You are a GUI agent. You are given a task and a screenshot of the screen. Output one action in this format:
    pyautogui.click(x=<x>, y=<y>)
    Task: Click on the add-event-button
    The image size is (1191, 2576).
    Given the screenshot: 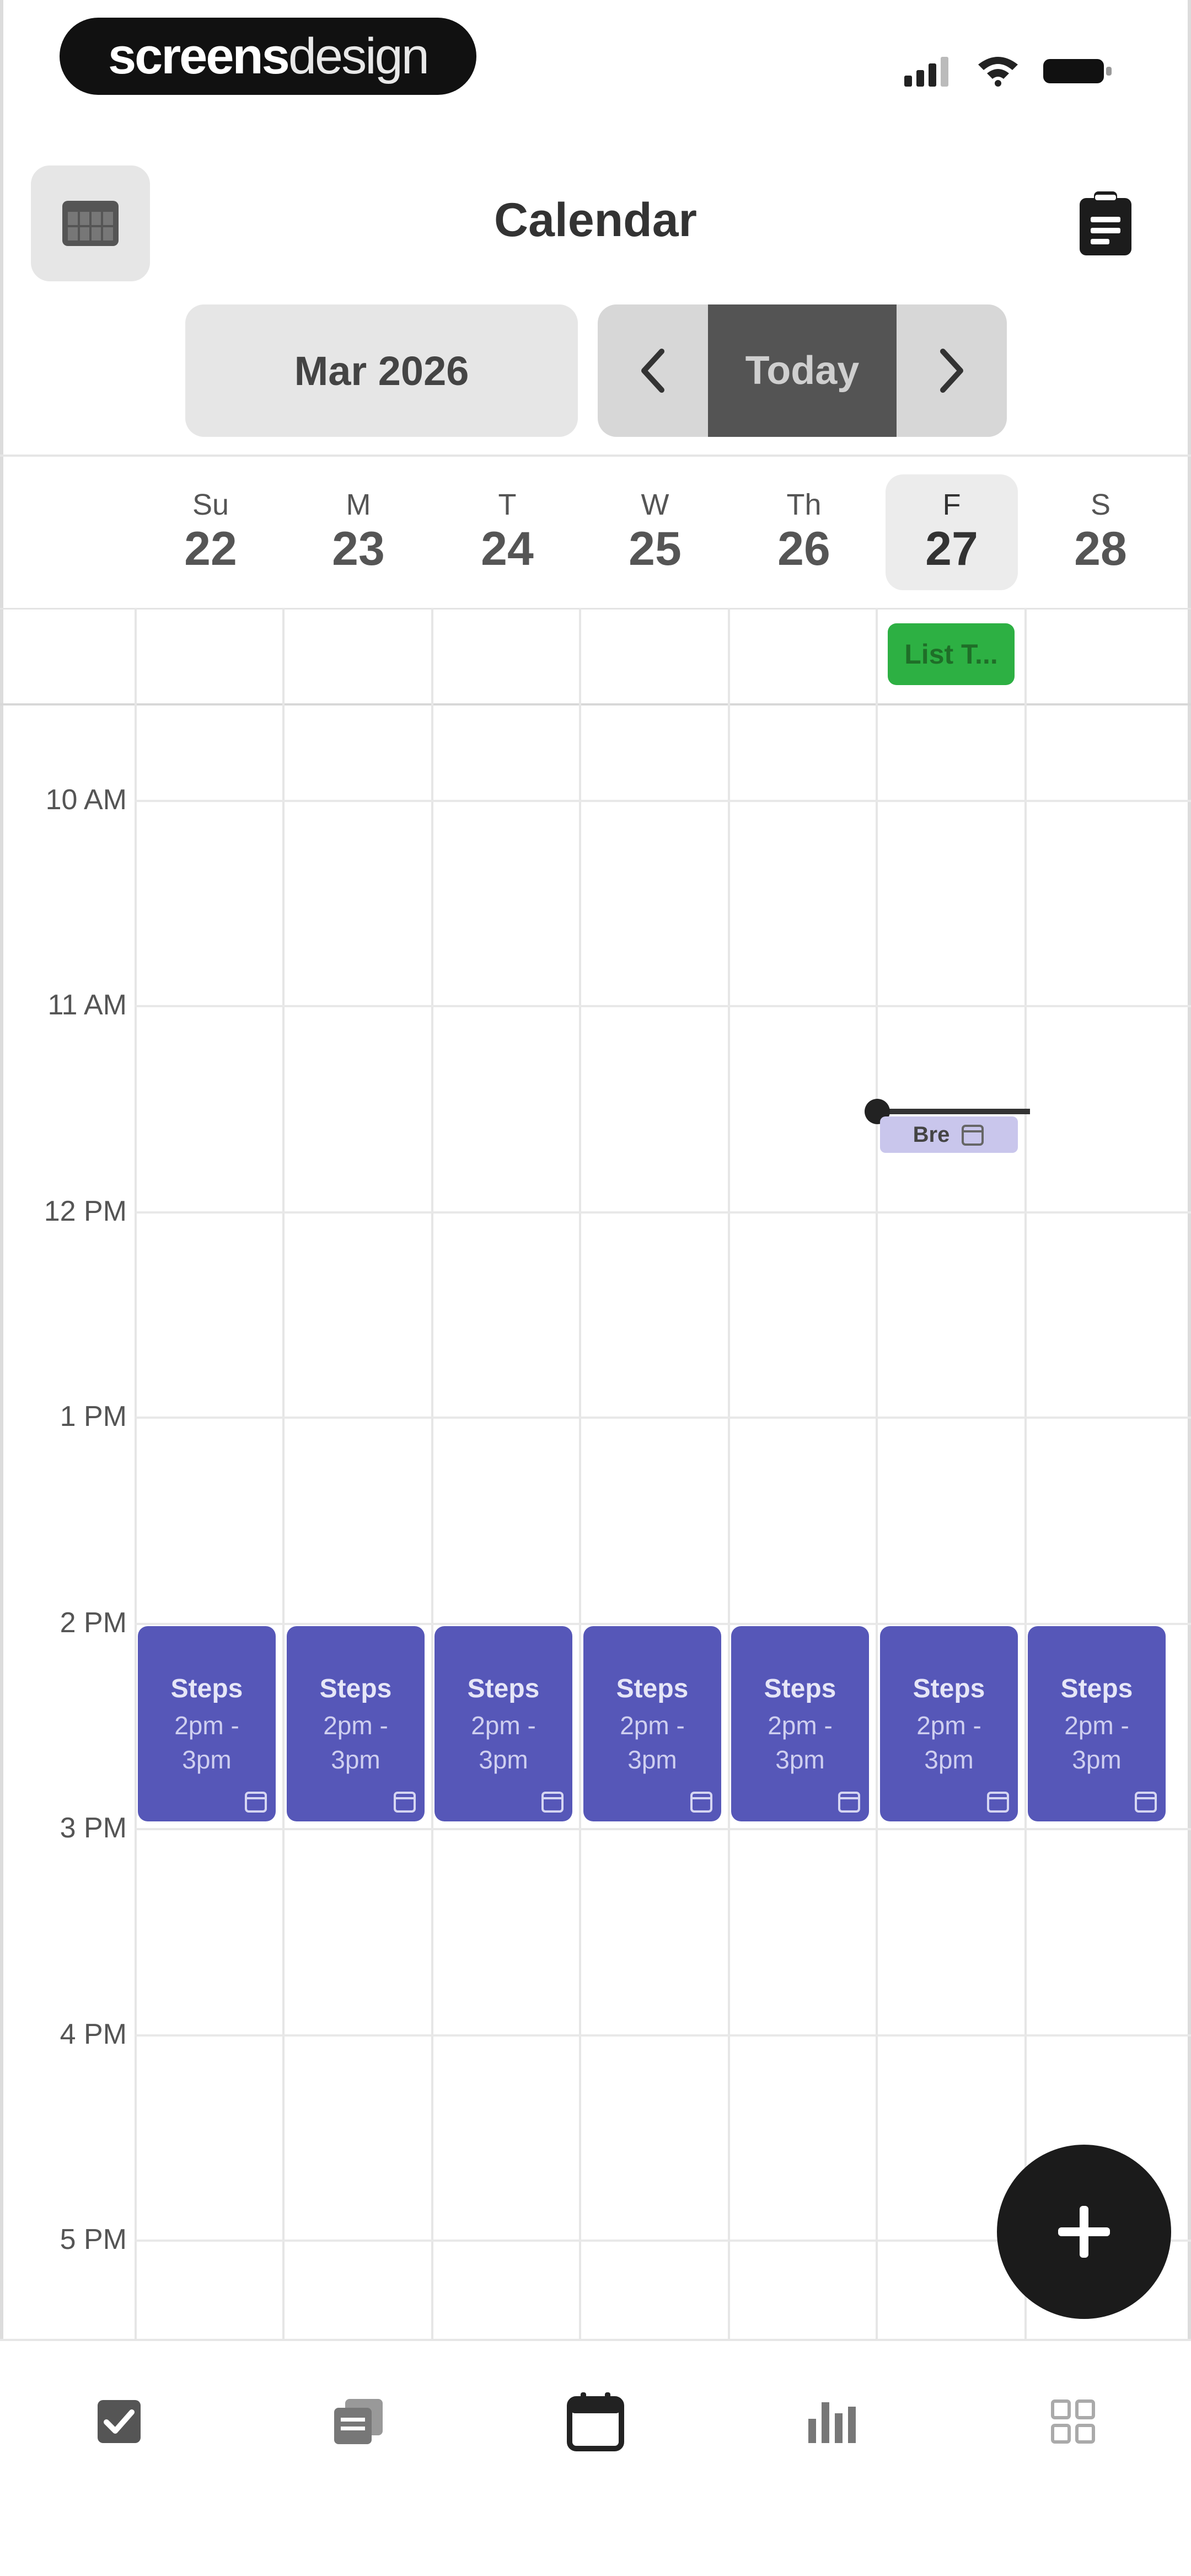 What is the action you would take?
    pyautogui.click(x=1084, y=2232)
    